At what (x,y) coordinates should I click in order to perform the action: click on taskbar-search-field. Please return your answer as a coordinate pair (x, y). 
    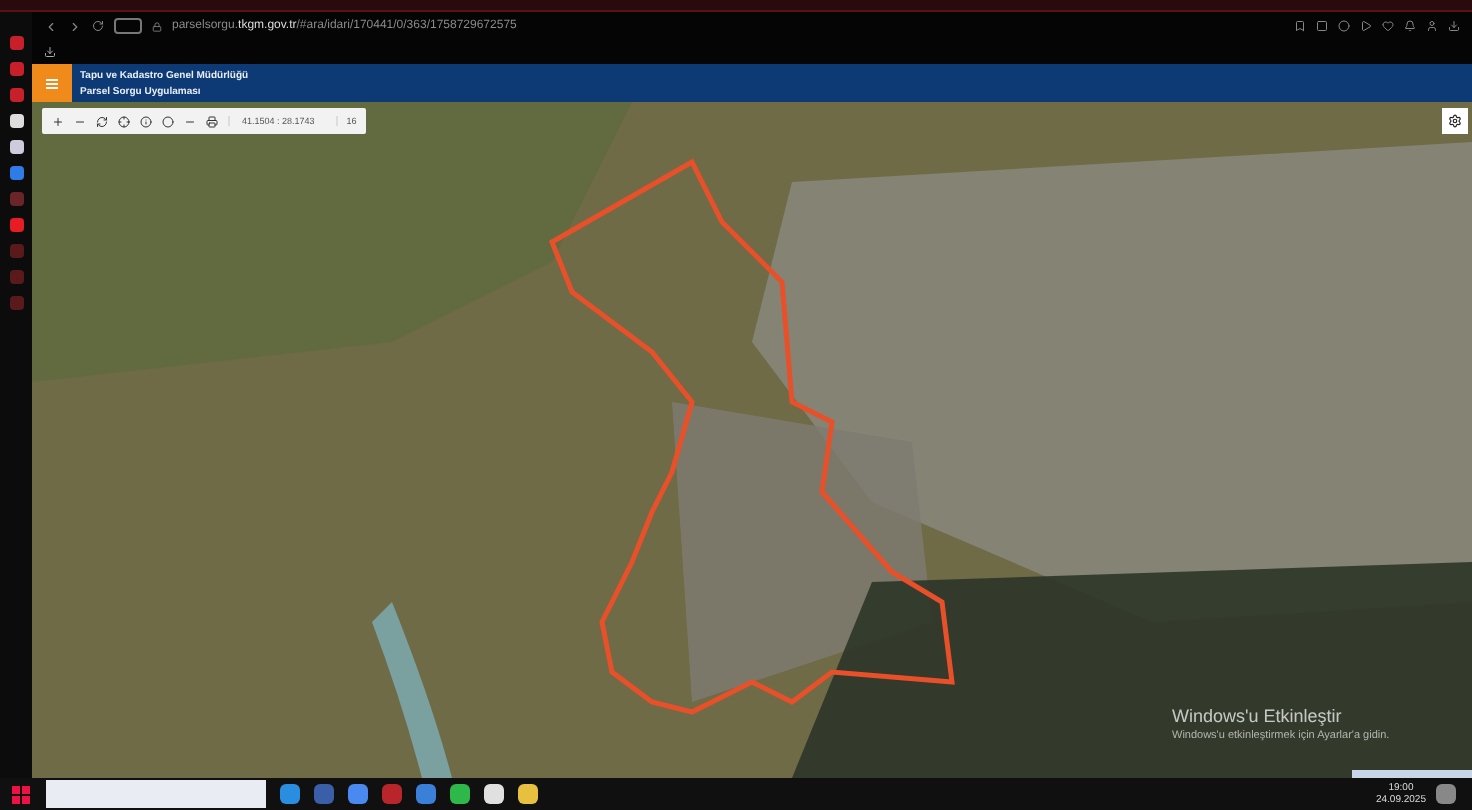
    Looking at the image, I should click on (156, 794).